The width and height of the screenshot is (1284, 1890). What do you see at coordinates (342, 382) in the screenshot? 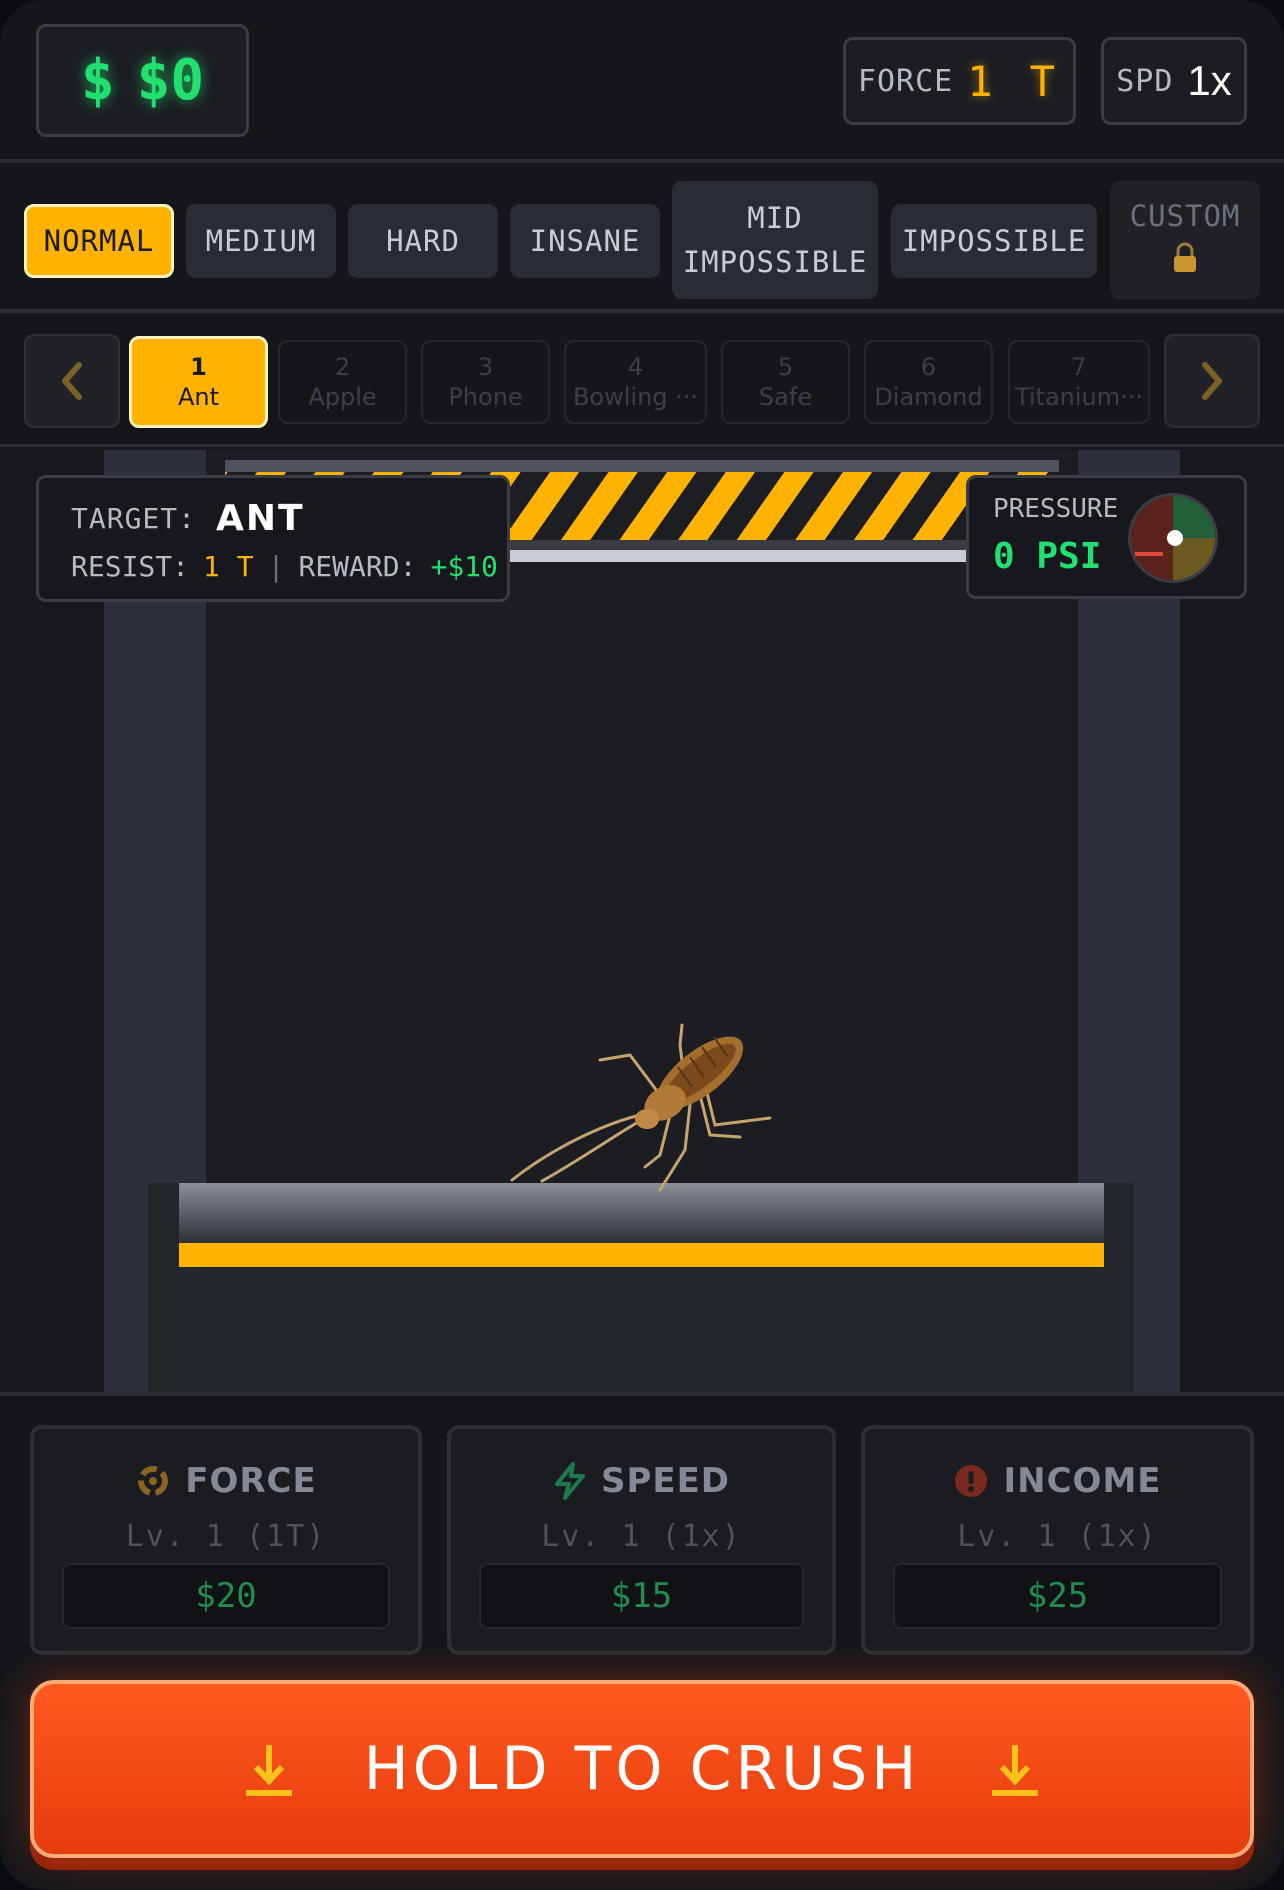
I see `level-item-apple: 2 Apple` at bounding box center [342, 382].